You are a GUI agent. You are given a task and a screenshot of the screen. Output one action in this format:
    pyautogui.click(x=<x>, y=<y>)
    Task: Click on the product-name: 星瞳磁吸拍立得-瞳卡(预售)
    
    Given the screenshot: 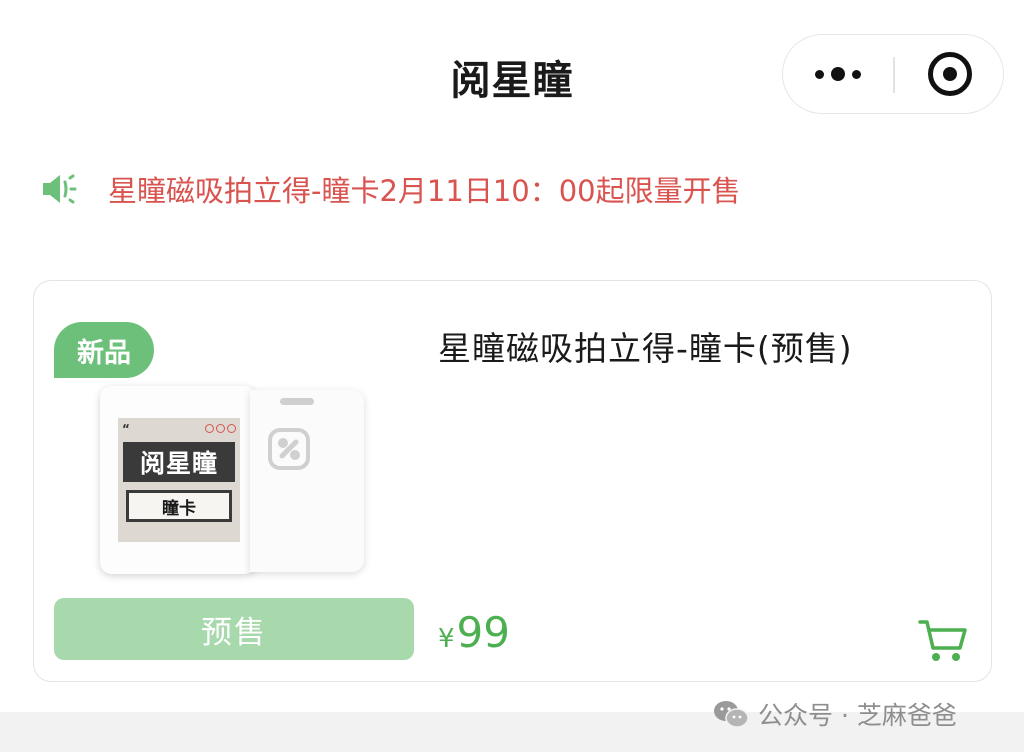 What is the action you would take?
    pyautogui.click(x=645, y=346)
    